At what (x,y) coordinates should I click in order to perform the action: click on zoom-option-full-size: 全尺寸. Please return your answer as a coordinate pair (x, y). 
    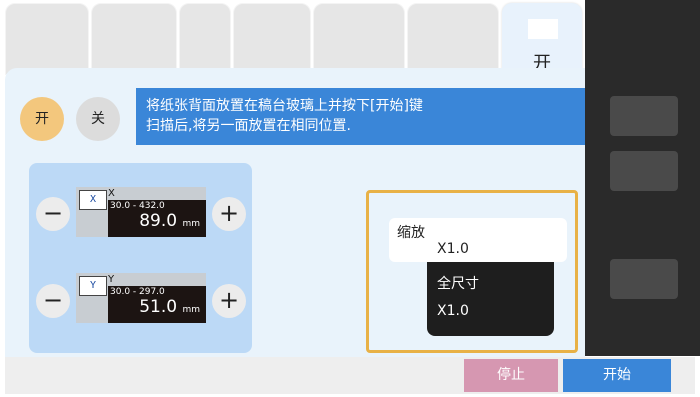
    Looking at the image, I should click on (458, 283).